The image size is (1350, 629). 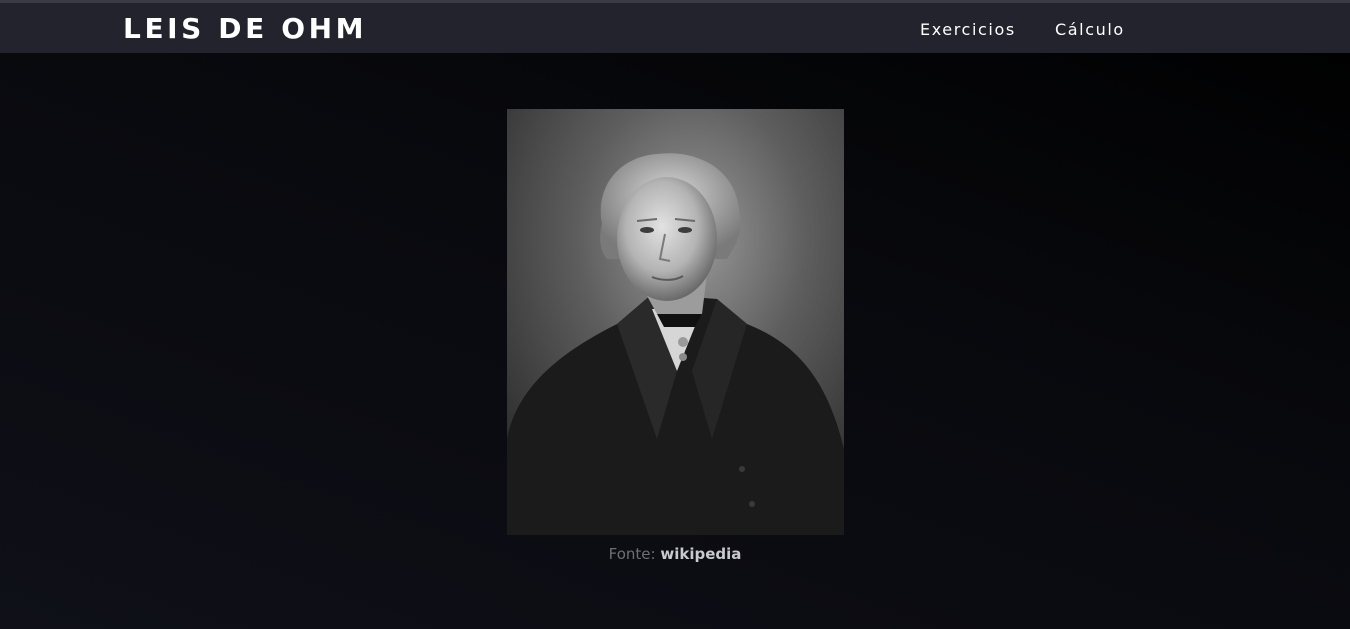 What do you see at coordinates (245, 29) in the screenshot?
I see `site-title: LEIS DE OHM` at bounding box center [245, 29].